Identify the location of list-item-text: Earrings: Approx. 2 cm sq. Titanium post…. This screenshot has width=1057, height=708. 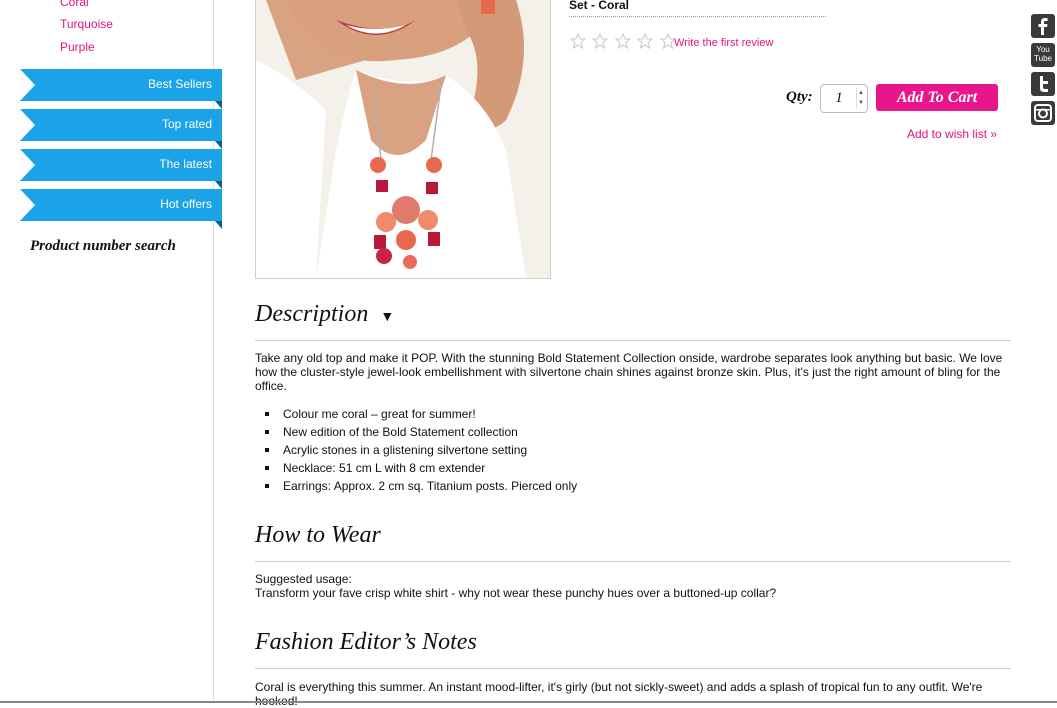
(430, 486).